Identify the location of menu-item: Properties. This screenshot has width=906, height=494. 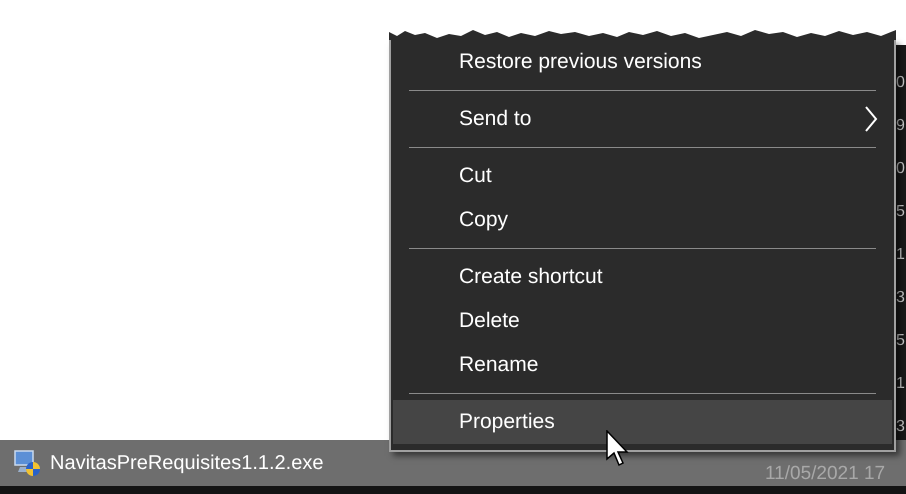
(642, 422).